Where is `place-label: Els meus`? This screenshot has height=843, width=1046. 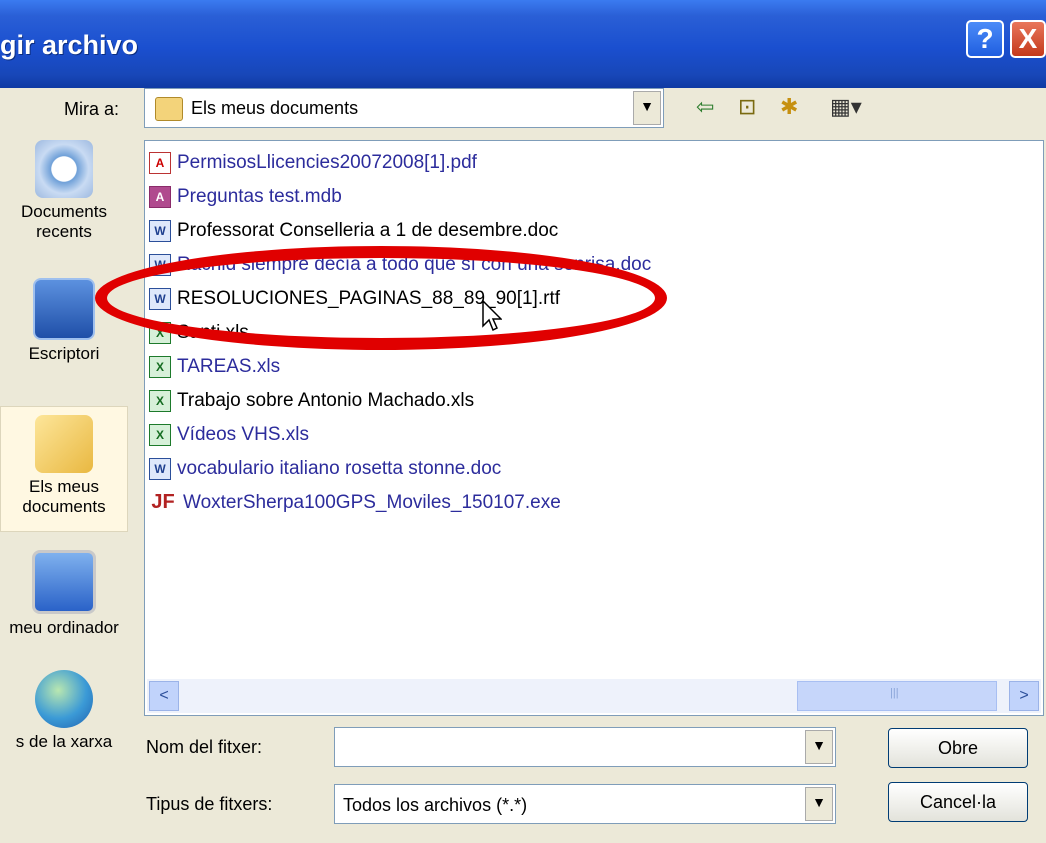
place-label: Els meus is located at coordinates (64, 486).